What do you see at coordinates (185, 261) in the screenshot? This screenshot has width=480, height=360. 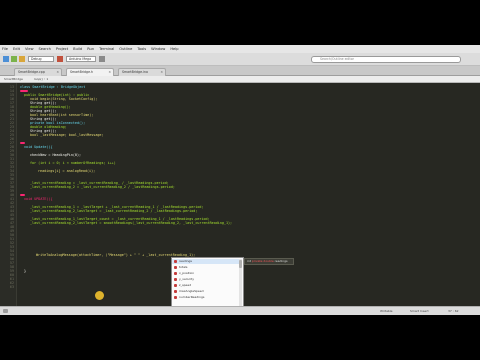 I see `autocomplete-item-label: readings` at bounding box center [185, 261].